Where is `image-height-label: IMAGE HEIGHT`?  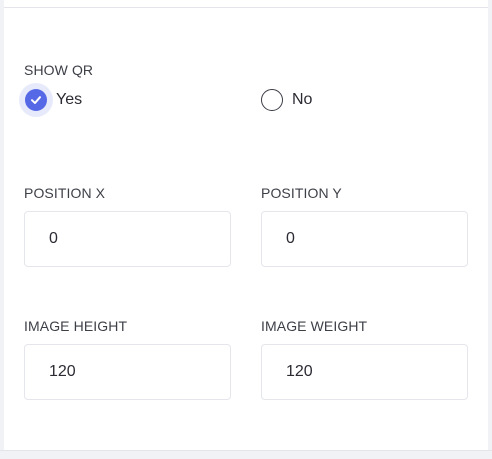
image-height-label: IMAGE HEIGHT is located at coordinates (76, 326).